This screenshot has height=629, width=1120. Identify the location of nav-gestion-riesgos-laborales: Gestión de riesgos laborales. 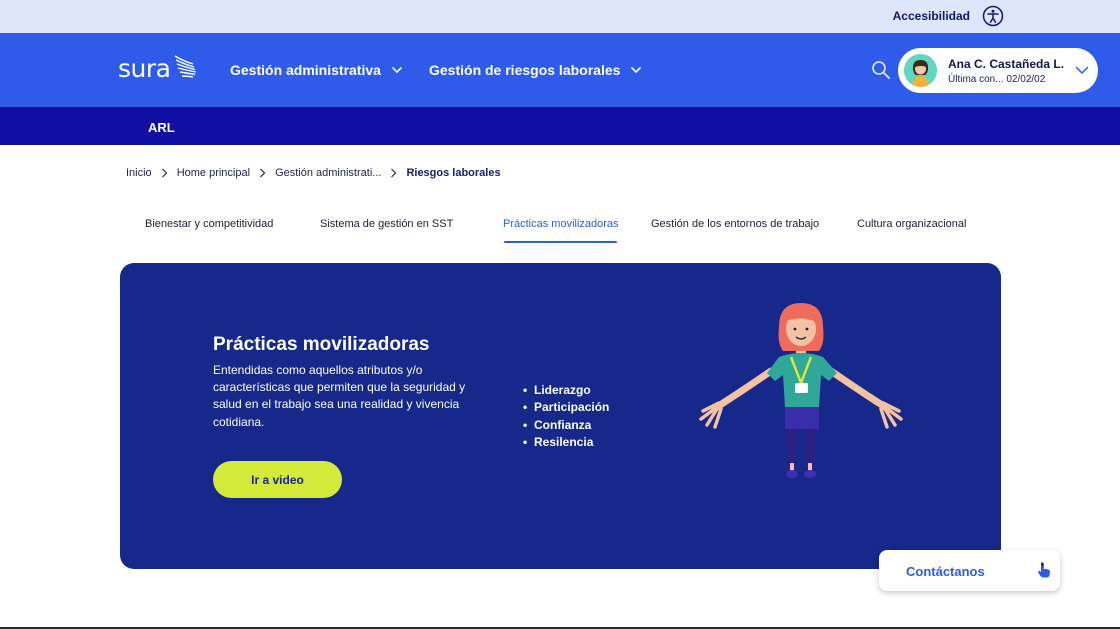
(535, 70).